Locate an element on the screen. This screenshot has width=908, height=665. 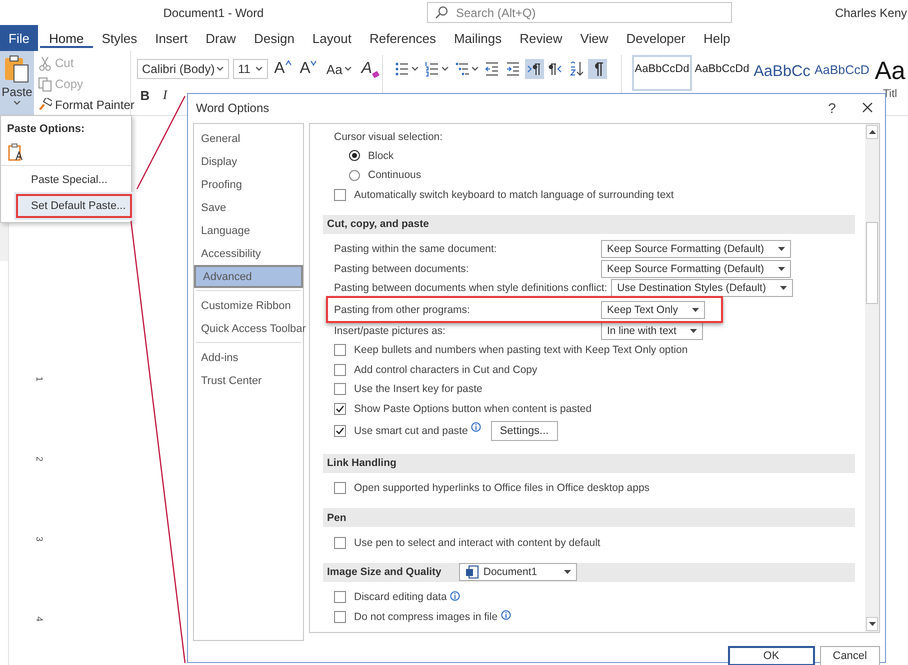
menu-heading: Paste Options: is located at coordinates (46, 129).